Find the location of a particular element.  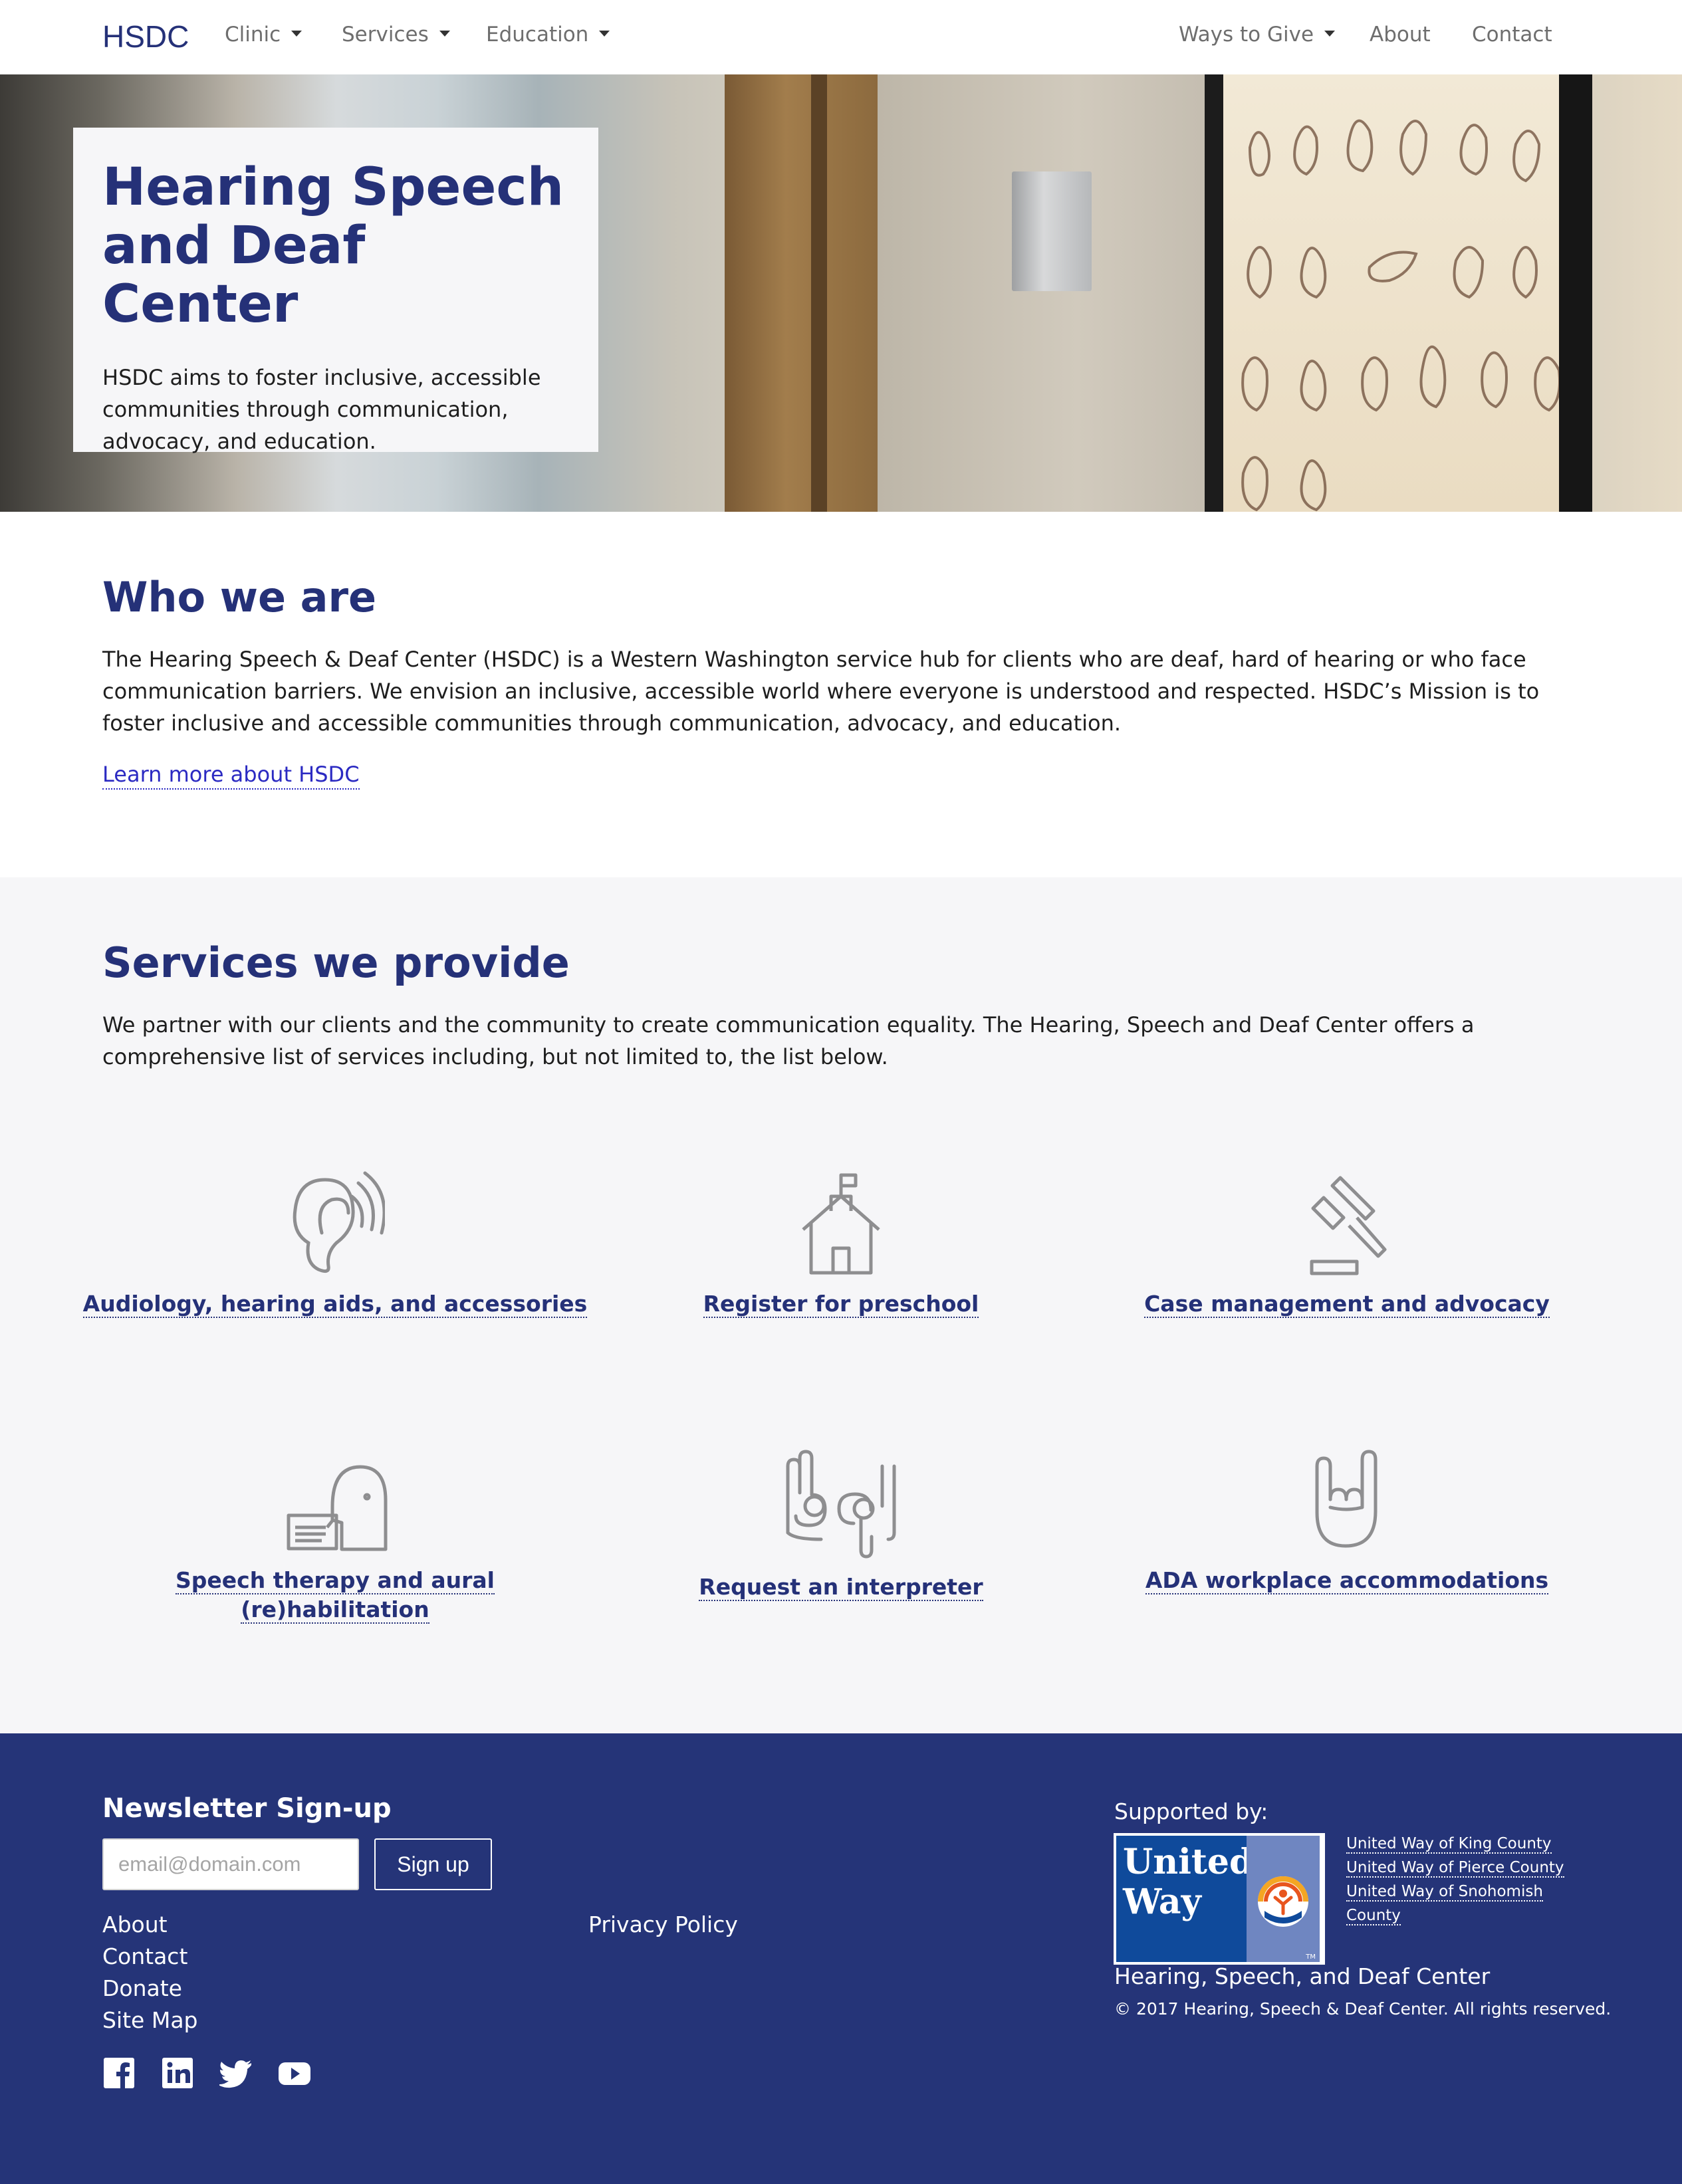

uw-pierce-county-link: United Way of Pierce County is located at coordinates (1456, 1868).